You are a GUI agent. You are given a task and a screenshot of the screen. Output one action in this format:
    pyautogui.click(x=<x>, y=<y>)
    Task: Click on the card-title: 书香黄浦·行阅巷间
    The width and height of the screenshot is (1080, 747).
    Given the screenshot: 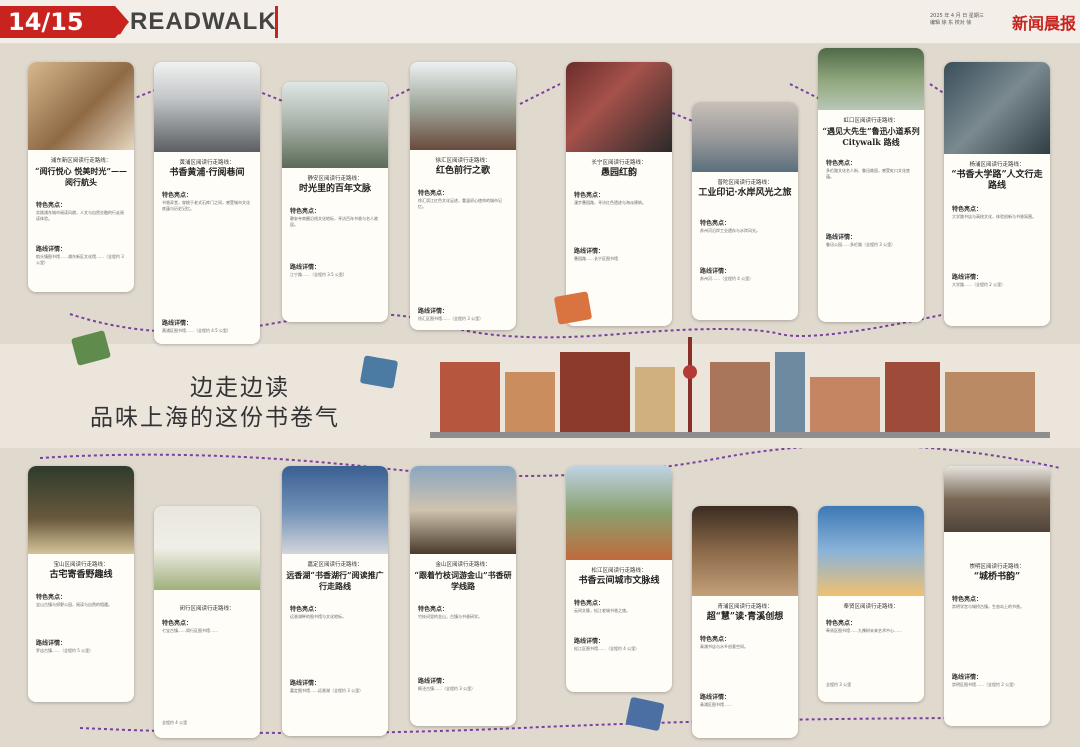 What is the action you would take?
    pyautogui.click(x=207, y=173)
    